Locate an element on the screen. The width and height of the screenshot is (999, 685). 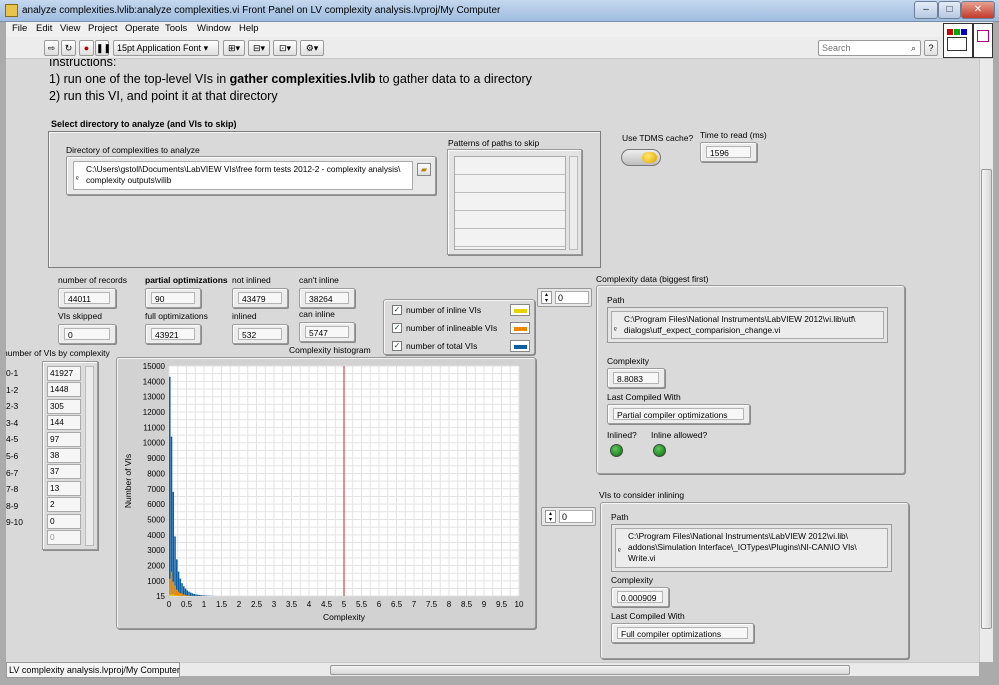
cd-inline-allowed-label: Inline allowed? is located at coordinates (679, 435).